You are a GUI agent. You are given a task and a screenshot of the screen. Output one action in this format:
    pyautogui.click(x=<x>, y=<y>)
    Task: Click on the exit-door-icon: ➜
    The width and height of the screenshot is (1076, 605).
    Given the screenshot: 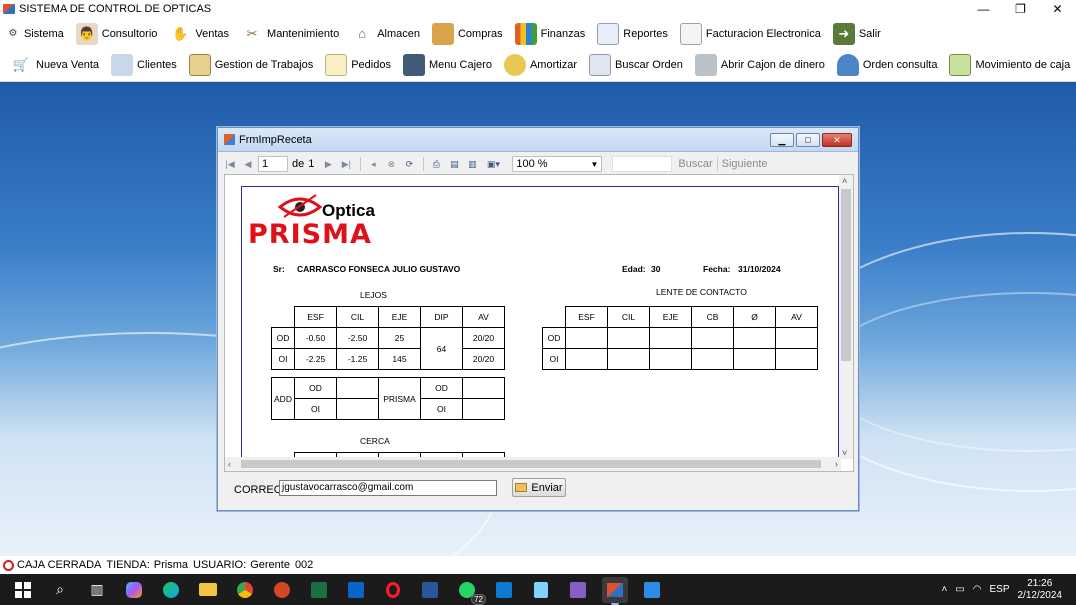 What is the action you would take?
    pyautogui.click(x=843, y=33)
    